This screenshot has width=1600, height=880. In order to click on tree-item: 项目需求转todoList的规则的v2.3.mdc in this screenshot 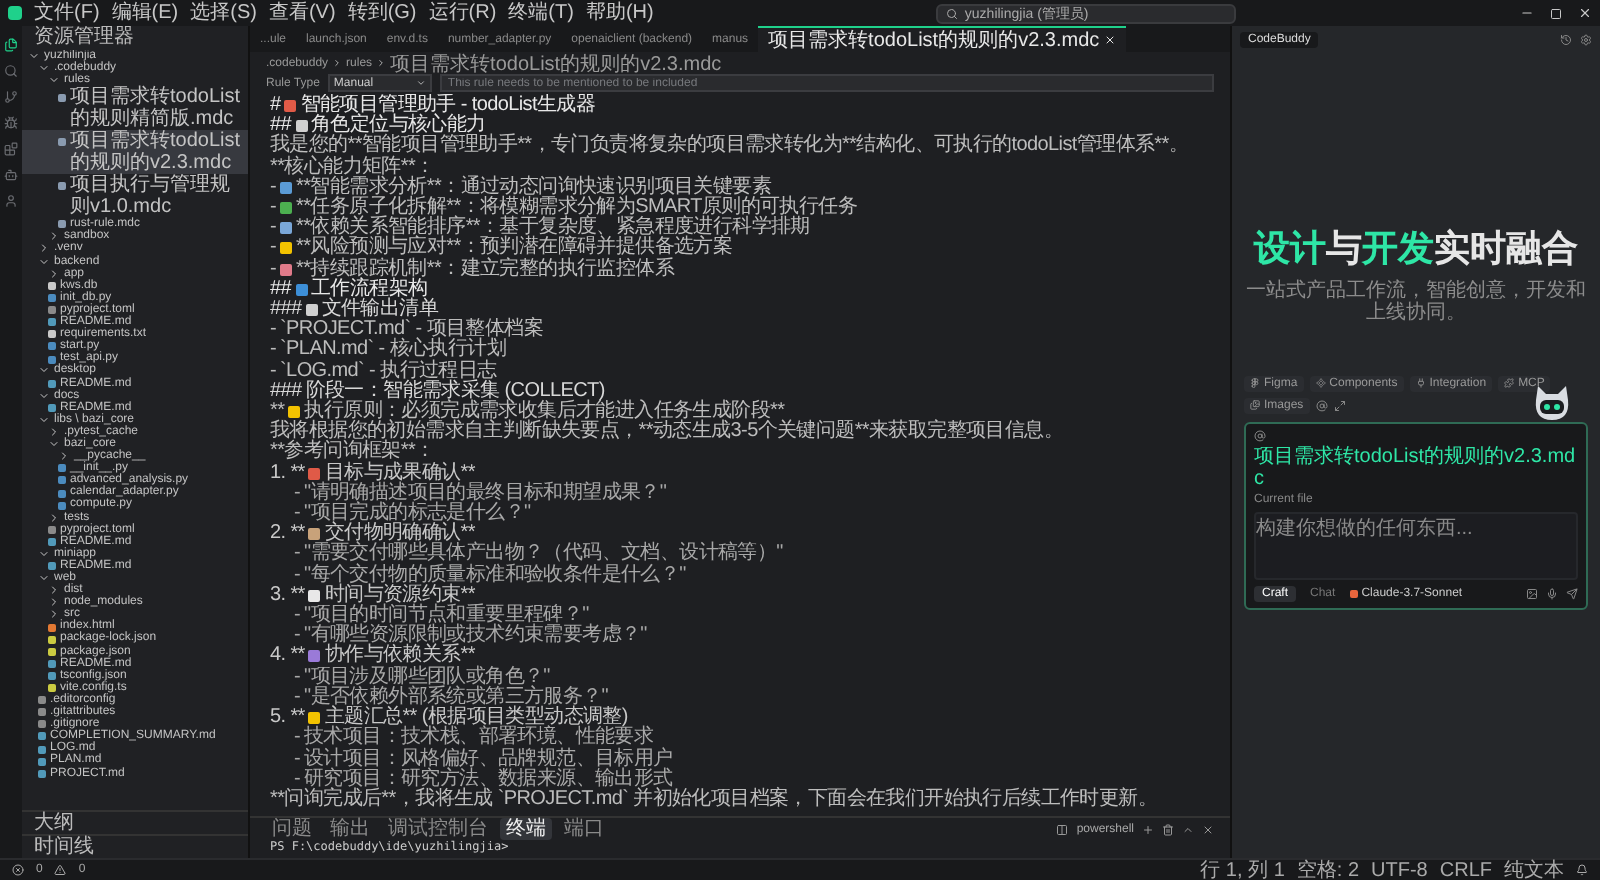, I will do `click(135, 152)`.